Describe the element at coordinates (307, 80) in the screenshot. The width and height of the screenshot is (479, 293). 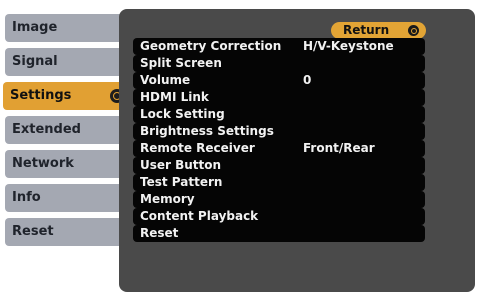
I see `menu-item-value: 0` at that location.